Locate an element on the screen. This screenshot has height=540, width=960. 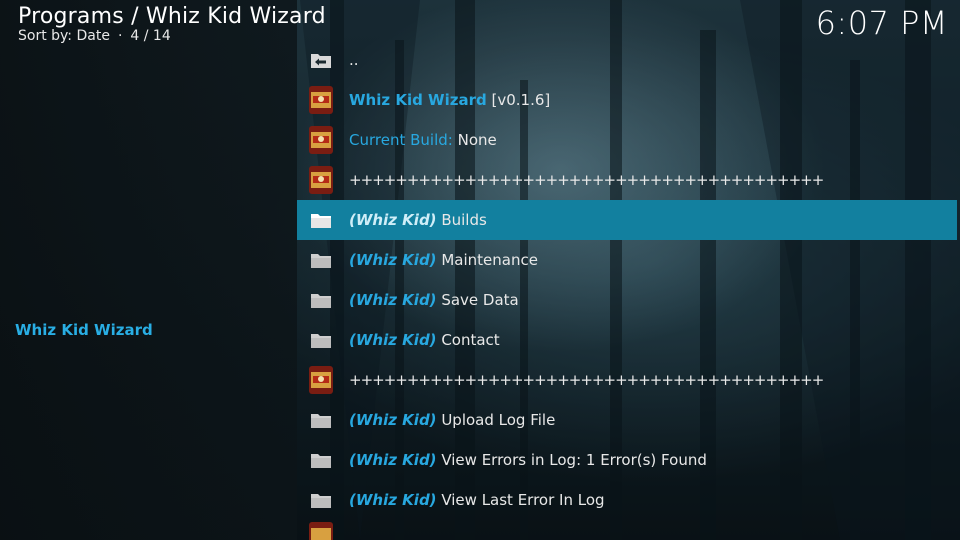
list-item-save-data: (Whiz Kid) Save Data is located at coordinates (627, 300).